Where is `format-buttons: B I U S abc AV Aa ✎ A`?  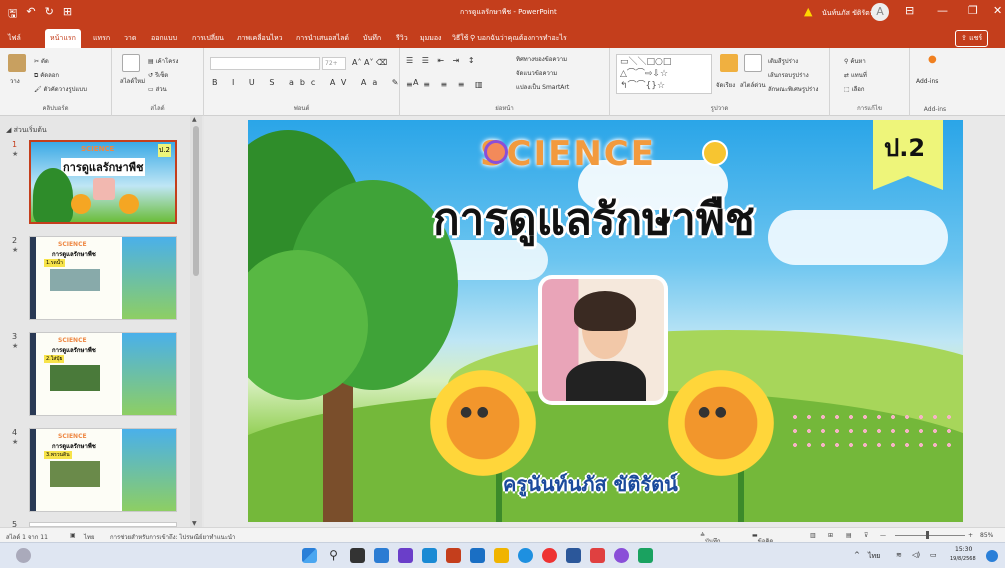 format-buttons: B I U S abc AV Aa ✎ A is located at coordinates (318, 82).